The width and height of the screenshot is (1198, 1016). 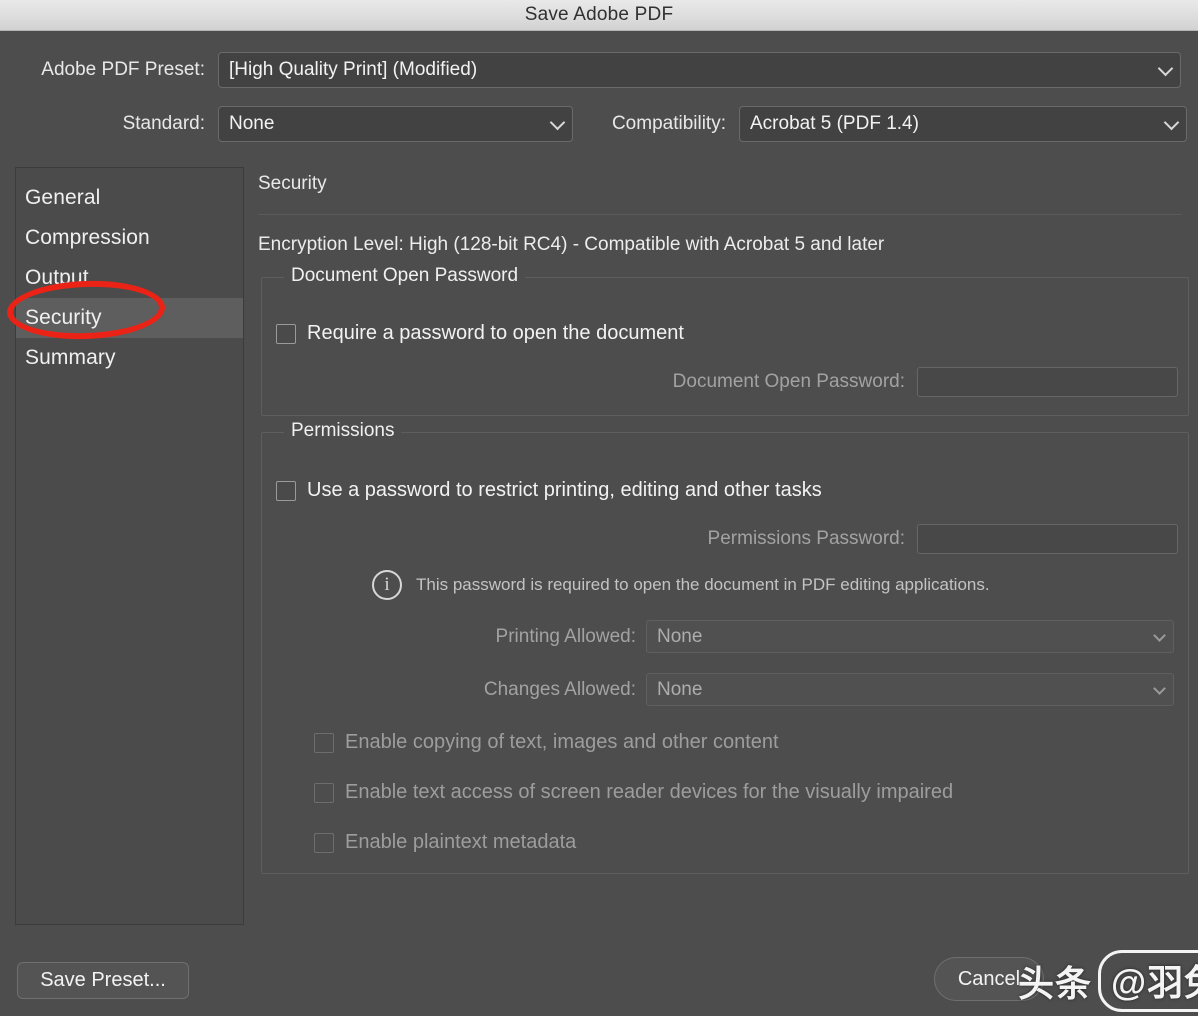 I want to click on standard-label: Standard:, so click(x=163, y=123).